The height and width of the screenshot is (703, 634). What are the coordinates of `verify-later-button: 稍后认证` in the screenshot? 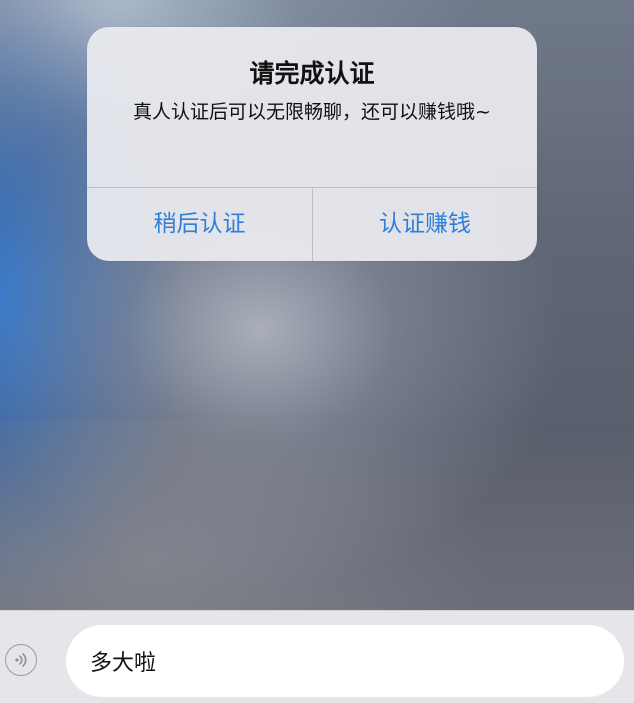 It's located at (199, 224).